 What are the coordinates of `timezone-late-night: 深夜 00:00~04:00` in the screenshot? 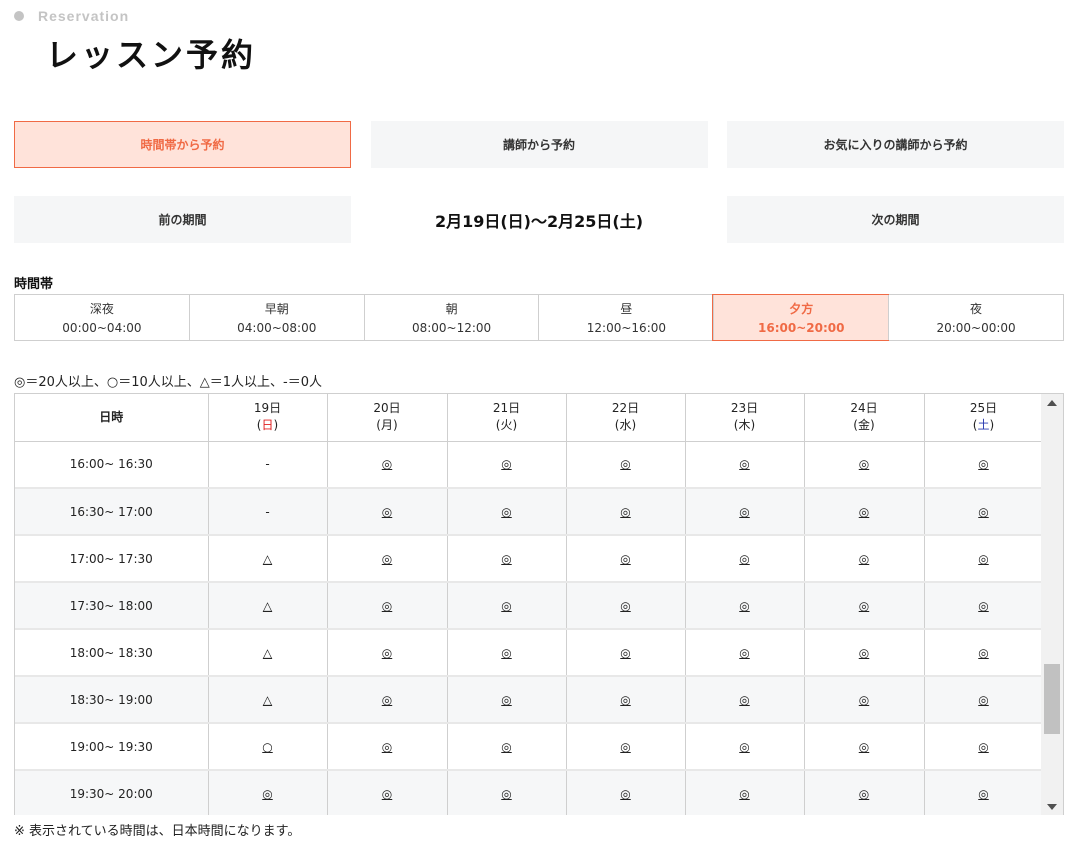 It's located at (102, 317).